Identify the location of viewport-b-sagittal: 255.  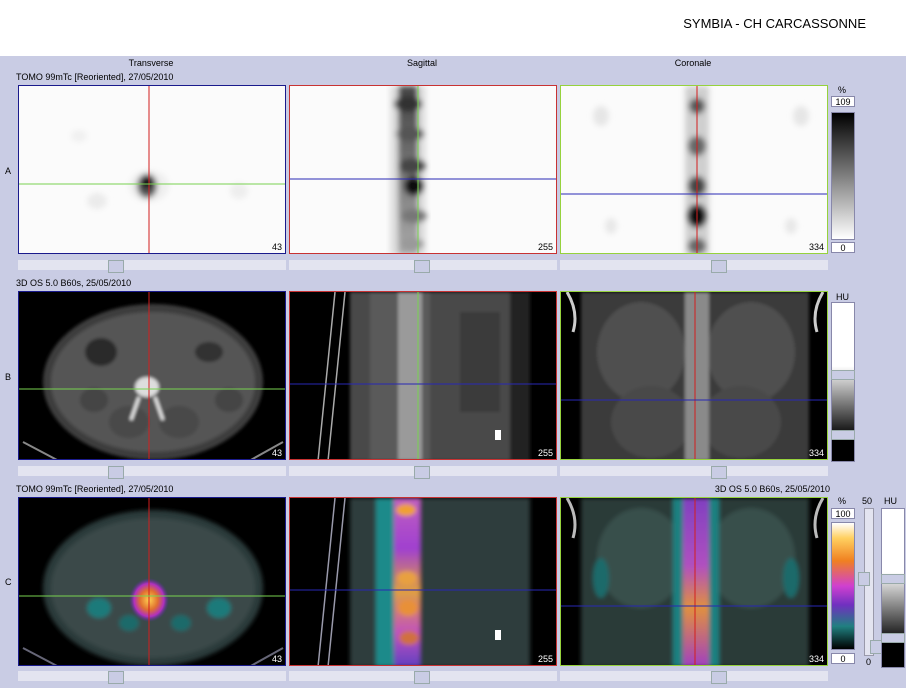
(423, 375).